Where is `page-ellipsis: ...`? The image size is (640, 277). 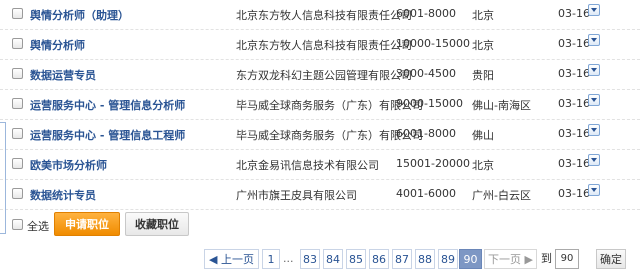
page-ellipsis: ... is located at coordinates (288, 258).